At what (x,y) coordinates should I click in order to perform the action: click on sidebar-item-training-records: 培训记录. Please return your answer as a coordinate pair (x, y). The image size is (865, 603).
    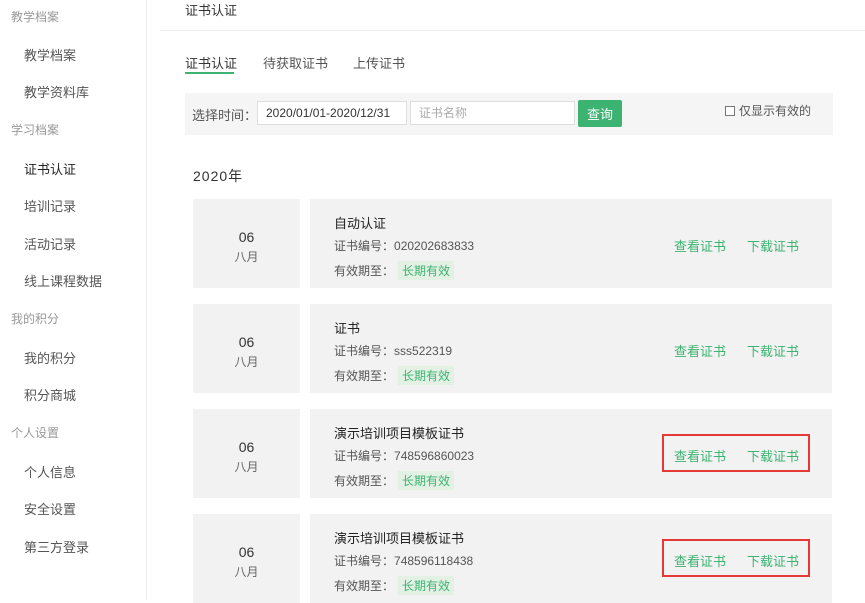
    Looking at the image, I should click on (50, 205).